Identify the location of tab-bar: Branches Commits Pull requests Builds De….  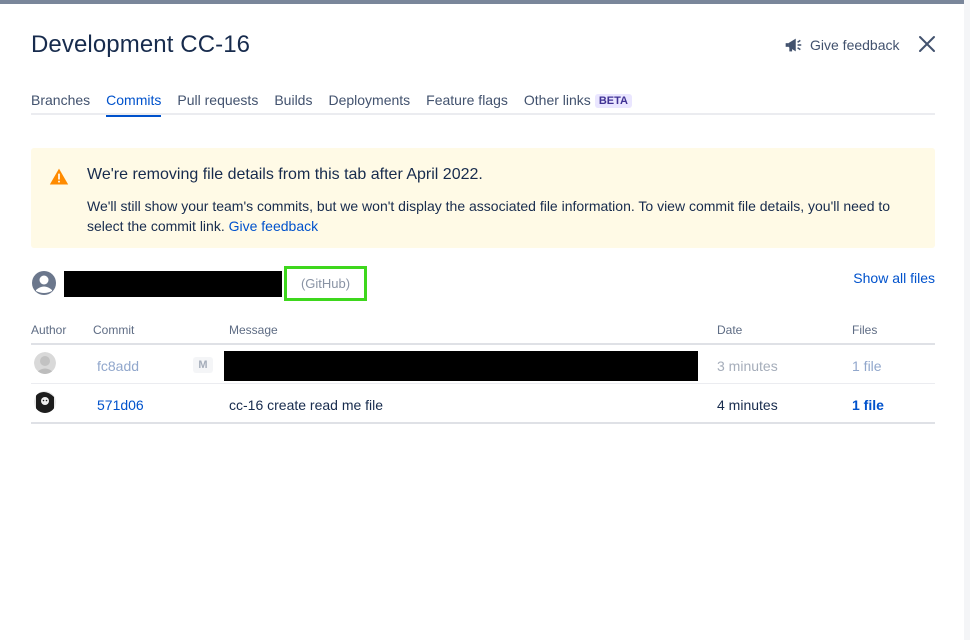
(483, 104).